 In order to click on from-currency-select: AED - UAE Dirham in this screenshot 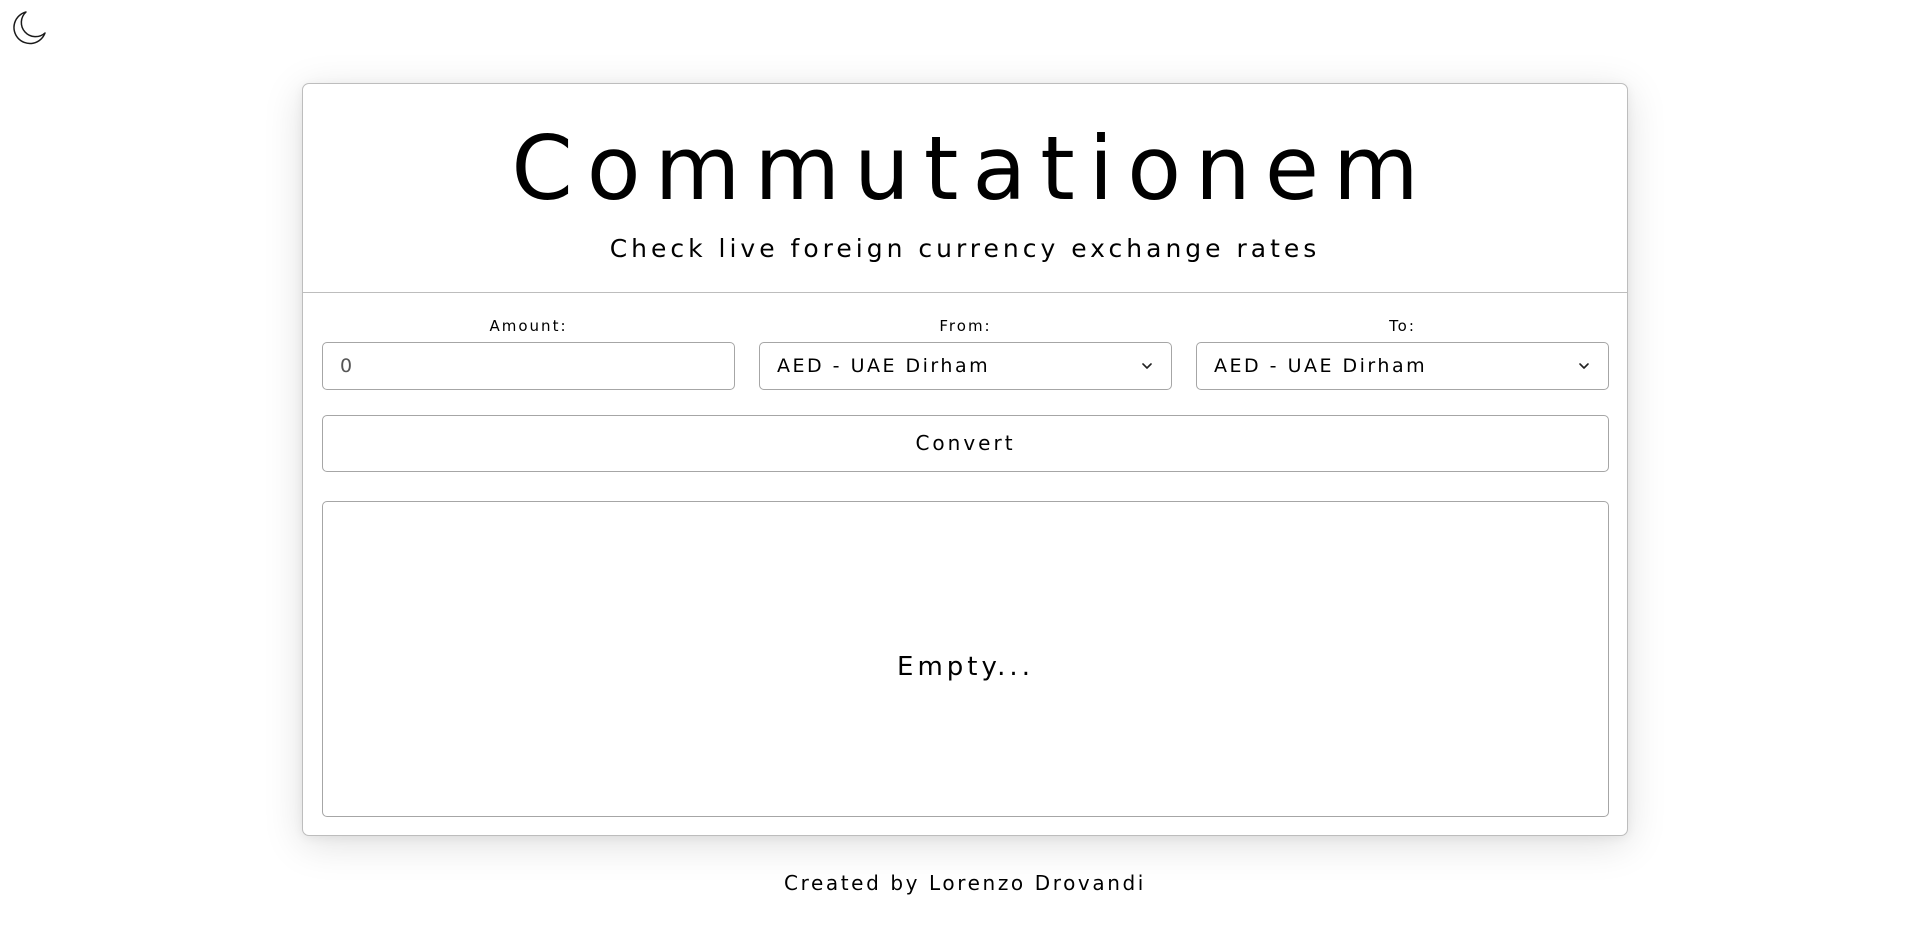, I will do `click(965, 366)`.